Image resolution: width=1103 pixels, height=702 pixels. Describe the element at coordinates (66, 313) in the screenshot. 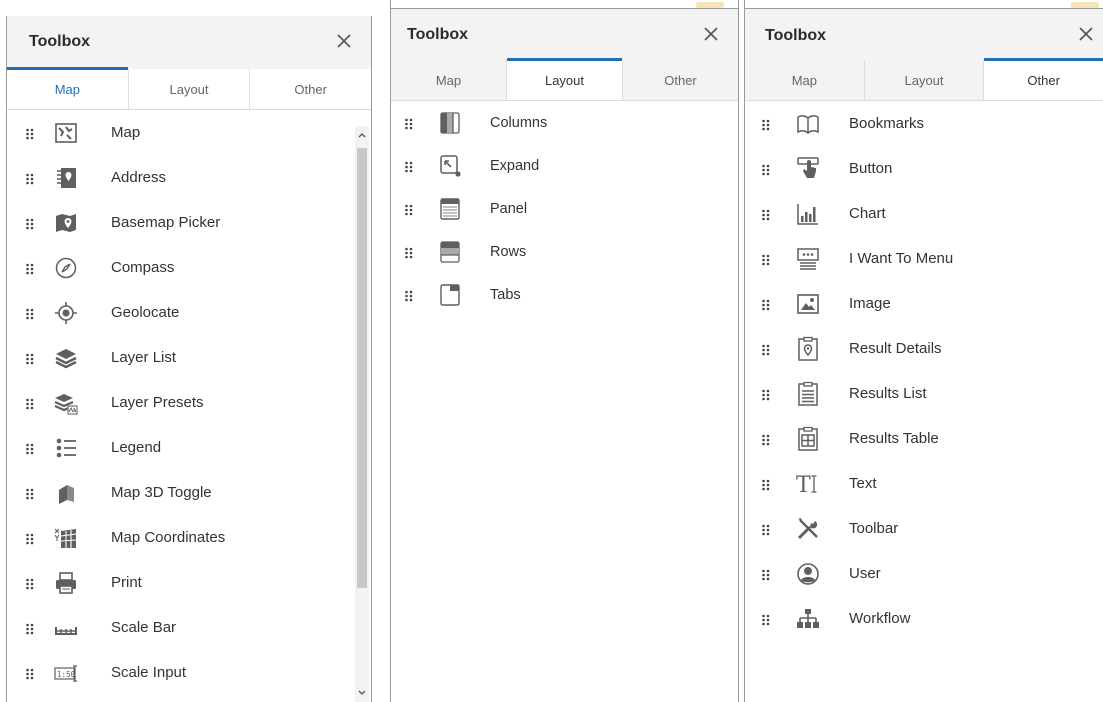

I see `geolocate-icon` at that location.